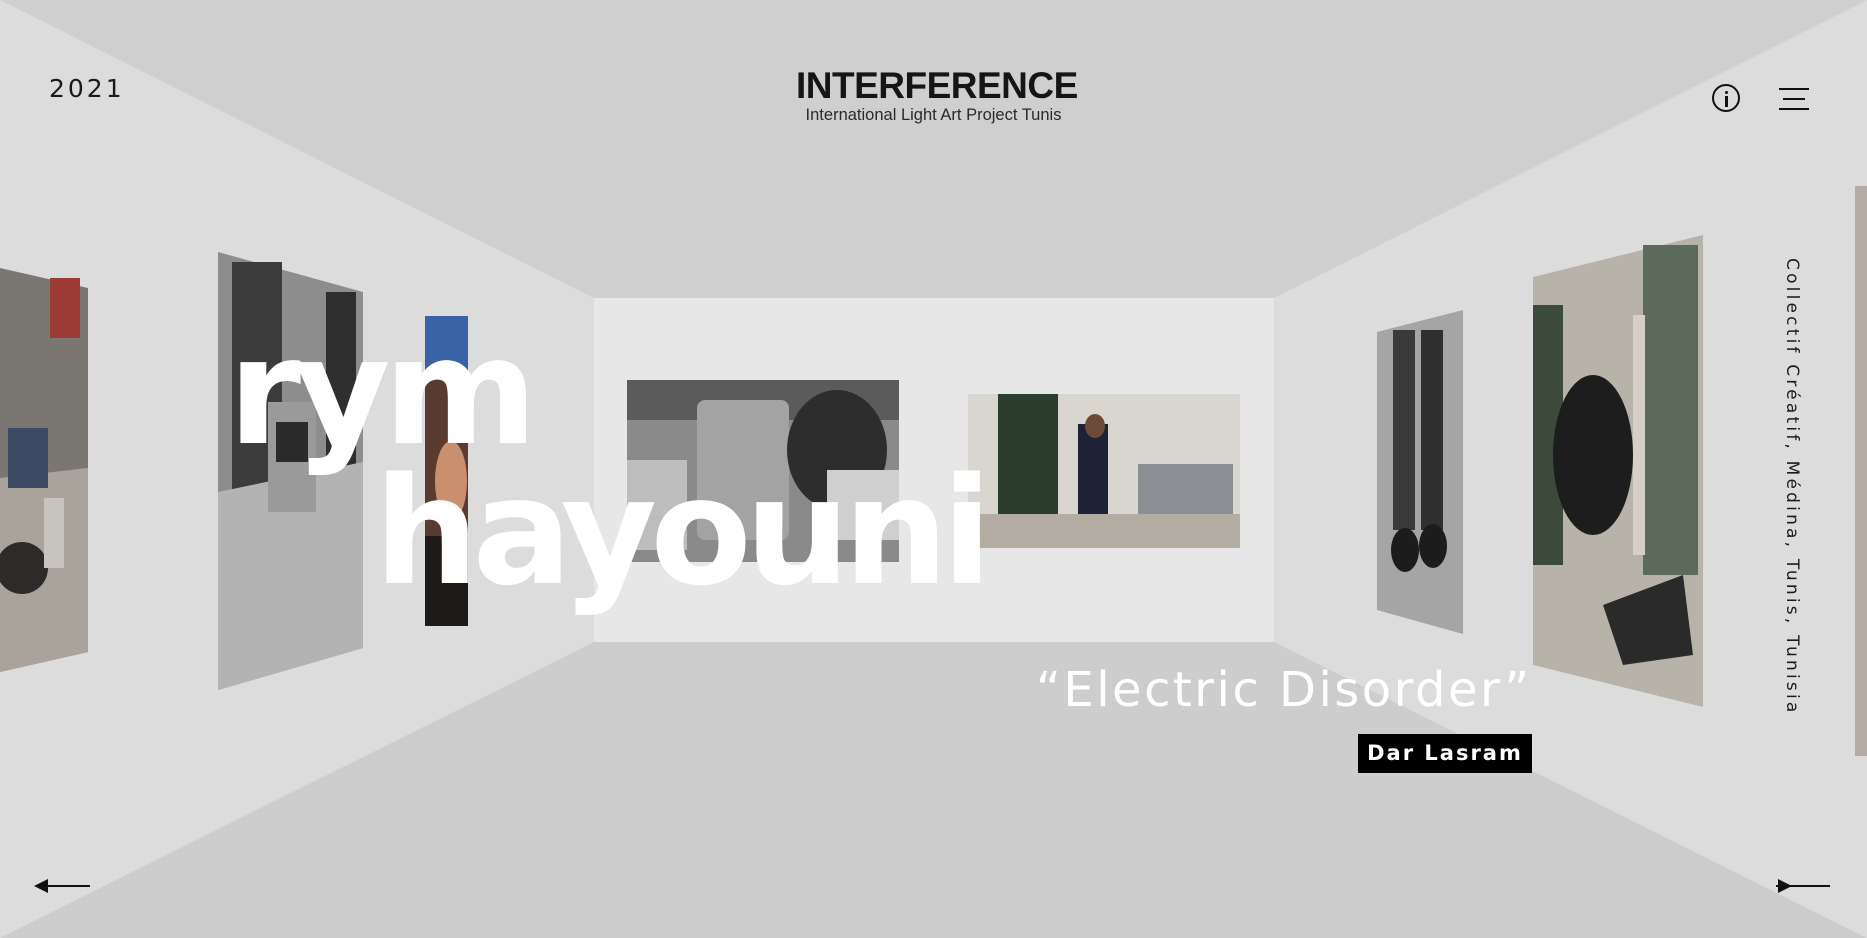 The width and height of the screenshot is (1867, 938). I want to click on artwork-title: “Electric Disorder”, so click(1284, 690).